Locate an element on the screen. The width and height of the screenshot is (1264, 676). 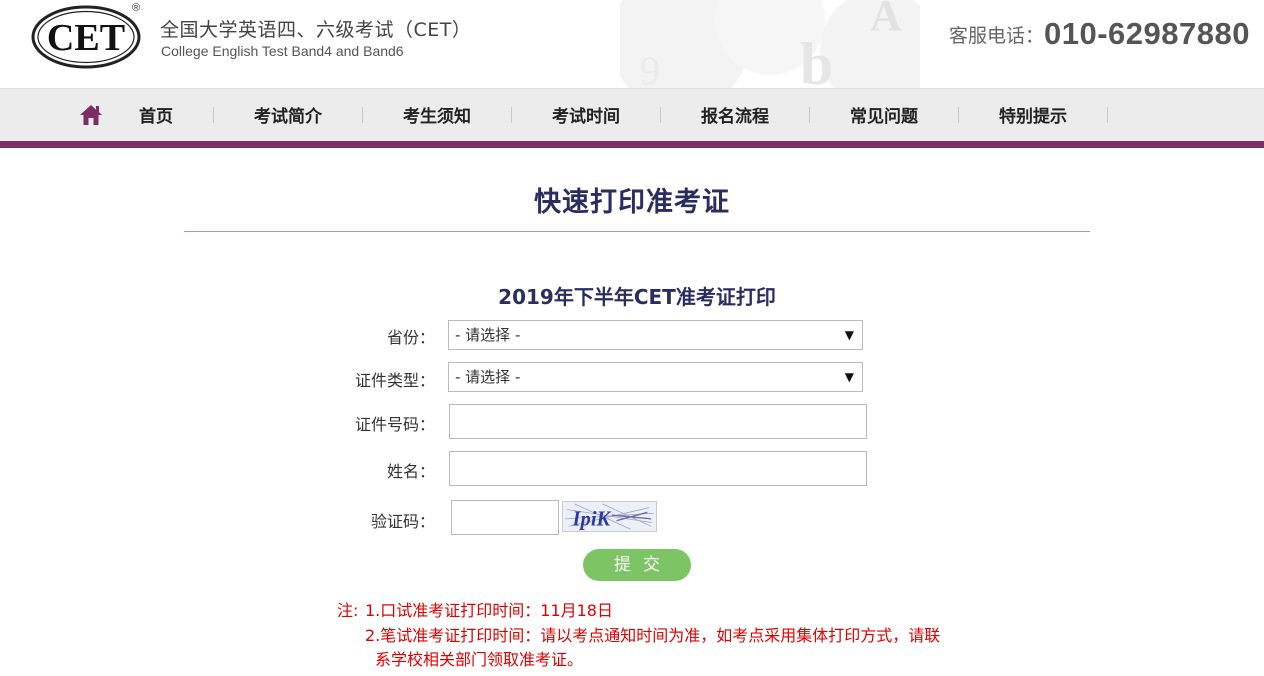
nav-accent-bar is located at coordinates (632, 144).